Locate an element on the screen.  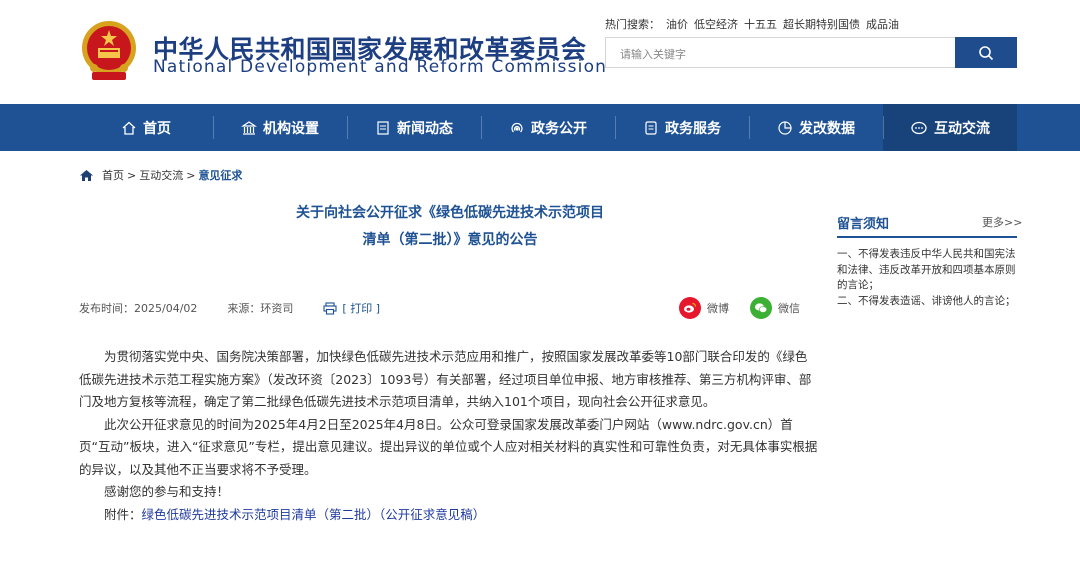
sidebar-divider is located at coordinates (927, 237).